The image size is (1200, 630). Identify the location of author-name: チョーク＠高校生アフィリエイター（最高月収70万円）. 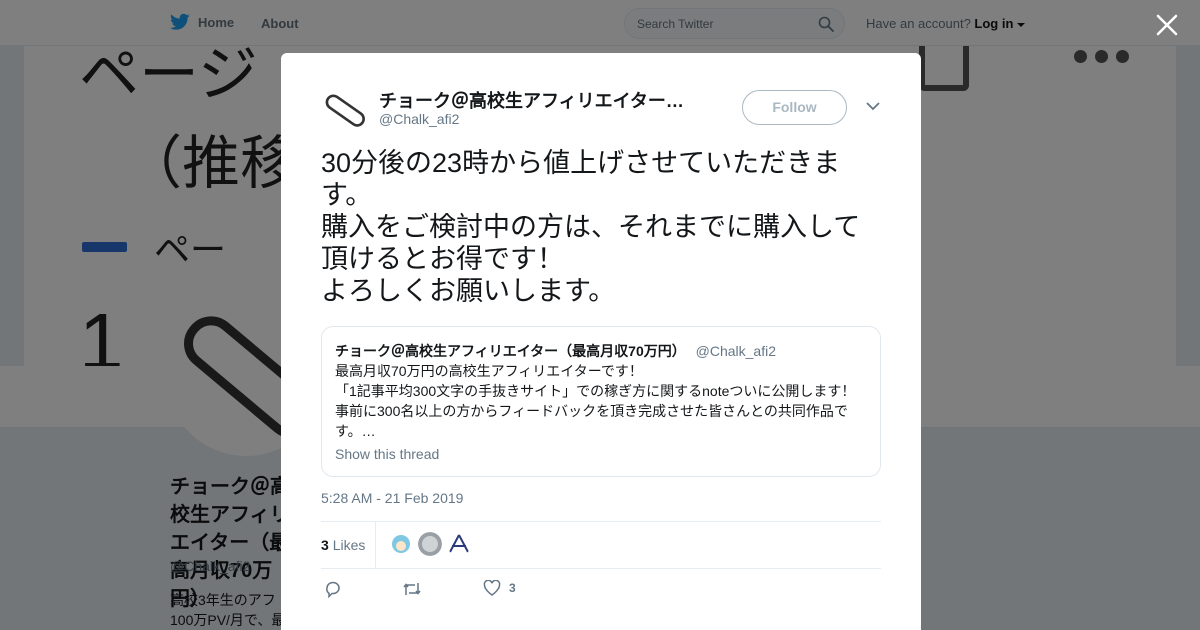
(539, 100).